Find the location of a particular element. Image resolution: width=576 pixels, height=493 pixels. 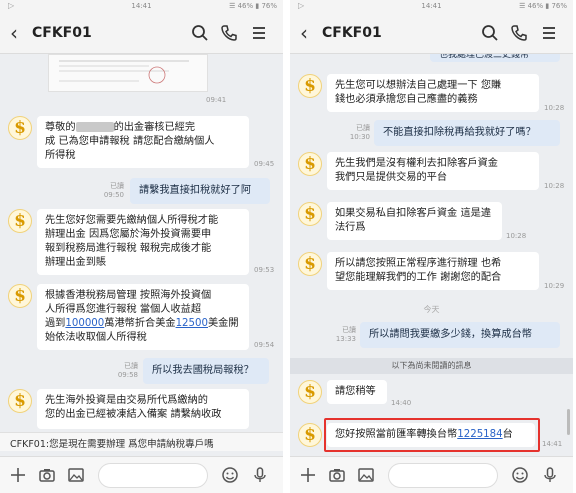

timestamp: 14:41 is located at coordinates (552, 444).